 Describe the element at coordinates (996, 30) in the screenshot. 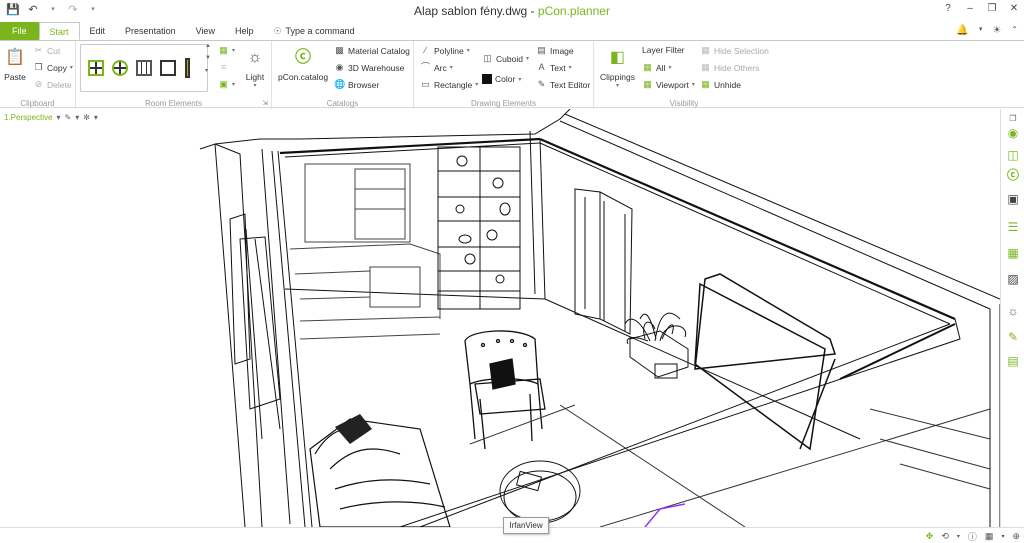

I see `sun-icon: ☀` at that location.